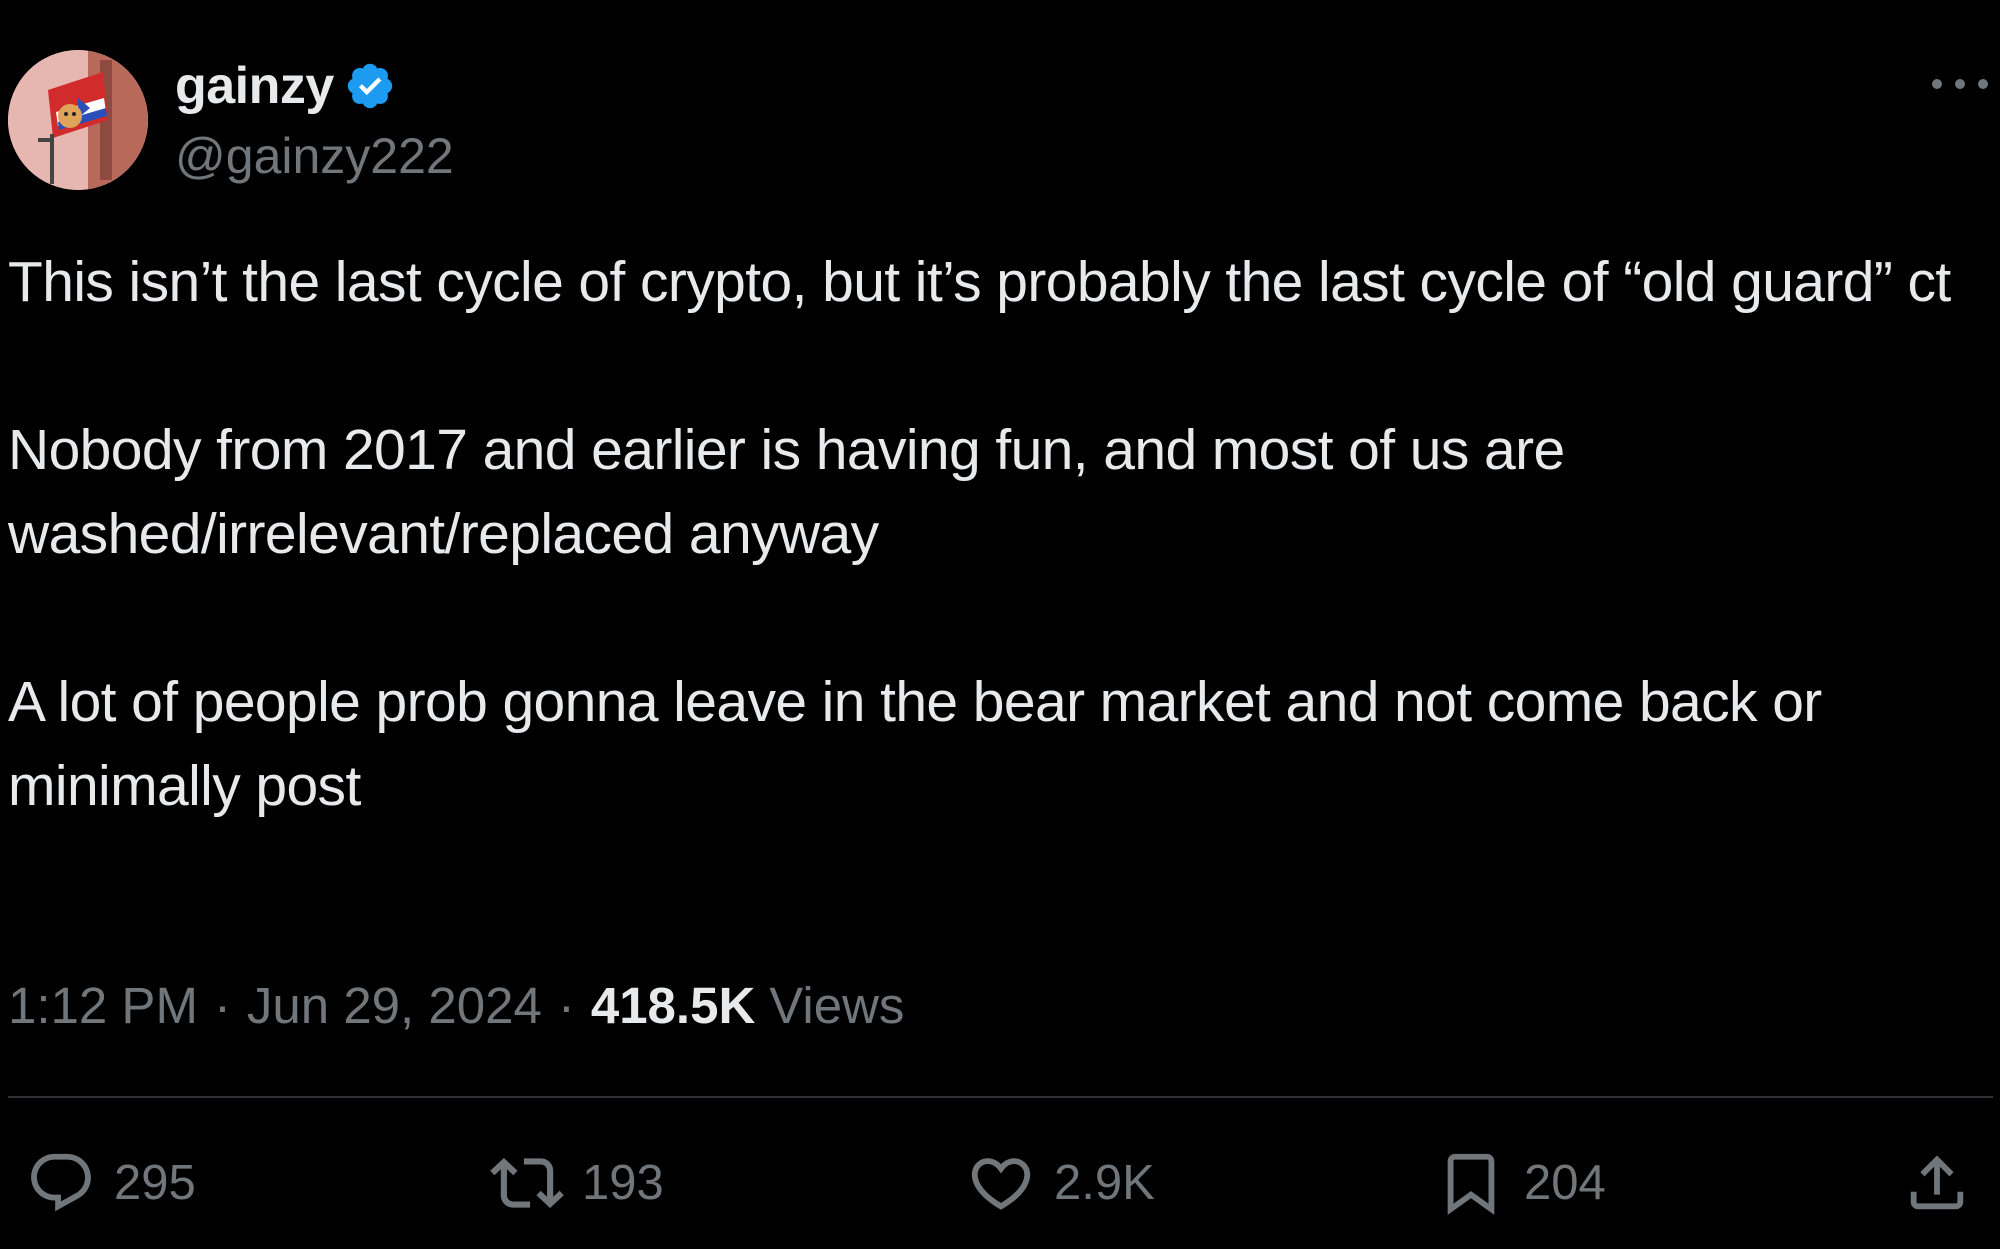 The width and height of the screenshot is (2000, 1249). I want to click on repost-count: 193, so click(623, 1183).